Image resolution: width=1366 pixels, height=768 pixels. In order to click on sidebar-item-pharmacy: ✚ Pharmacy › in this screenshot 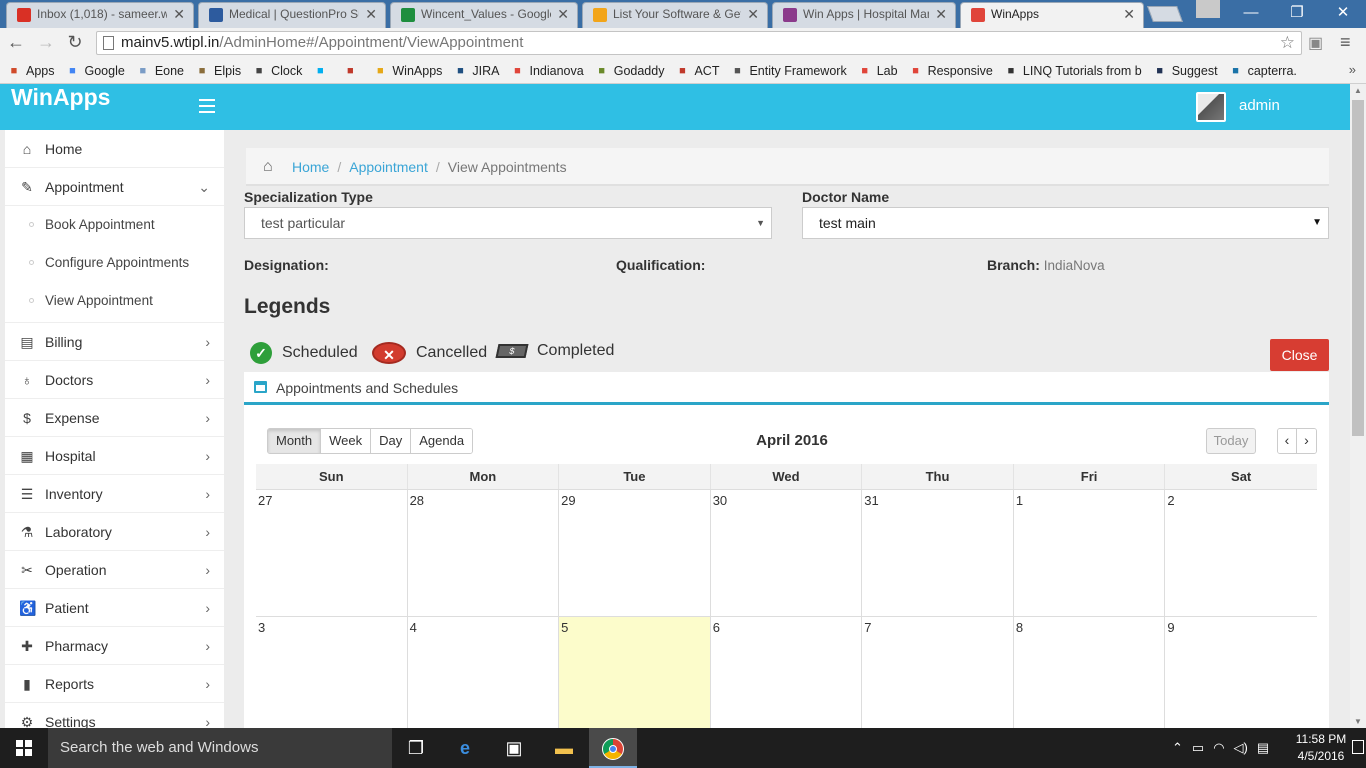, I will do `click(114, 646)`.